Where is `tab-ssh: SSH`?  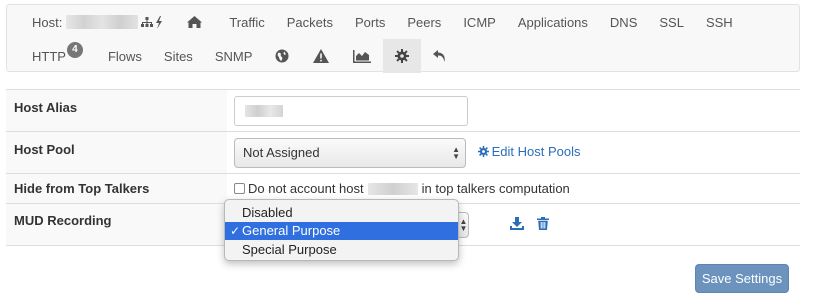 tab-ssh: SSH is located at coordinates (719, 22).